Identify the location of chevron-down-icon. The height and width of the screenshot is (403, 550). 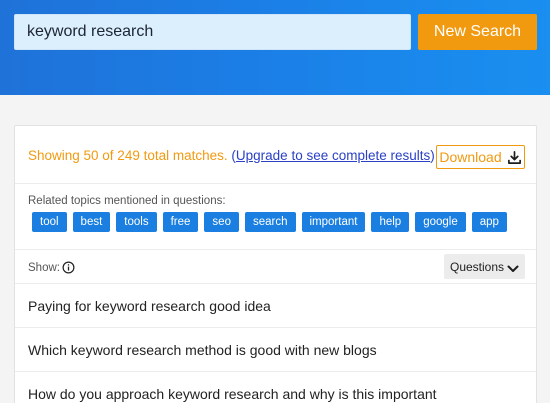
(513, 269).